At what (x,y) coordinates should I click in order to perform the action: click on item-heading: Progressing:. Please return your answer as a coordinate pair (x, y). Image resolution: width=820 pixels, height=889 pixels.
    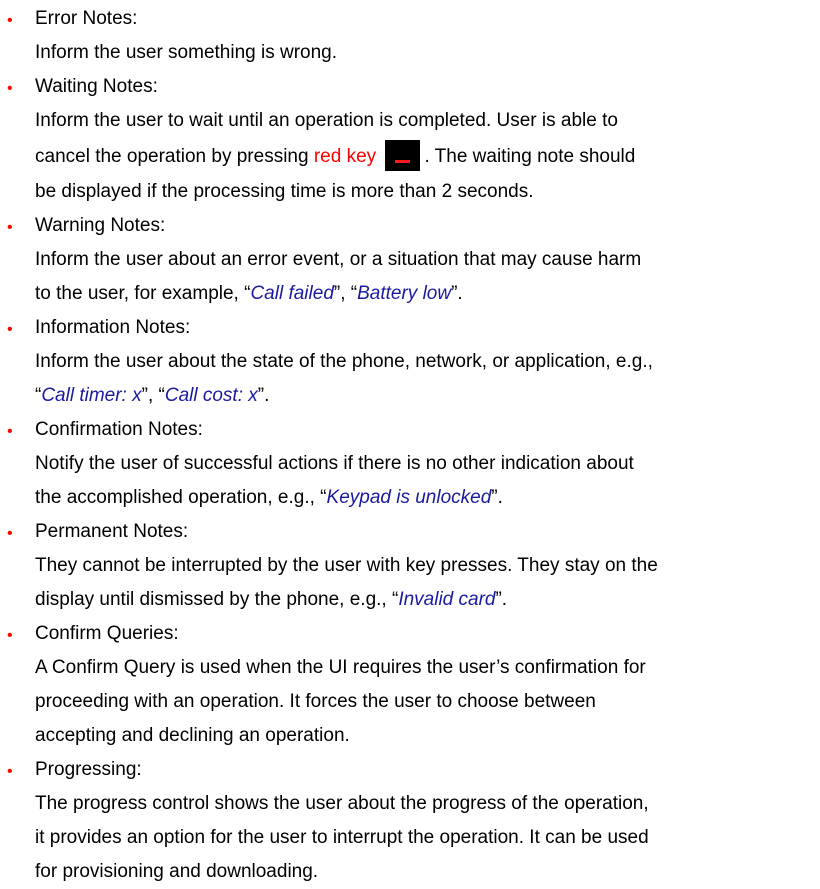
    Looking at the image, I should click on (88, 769).